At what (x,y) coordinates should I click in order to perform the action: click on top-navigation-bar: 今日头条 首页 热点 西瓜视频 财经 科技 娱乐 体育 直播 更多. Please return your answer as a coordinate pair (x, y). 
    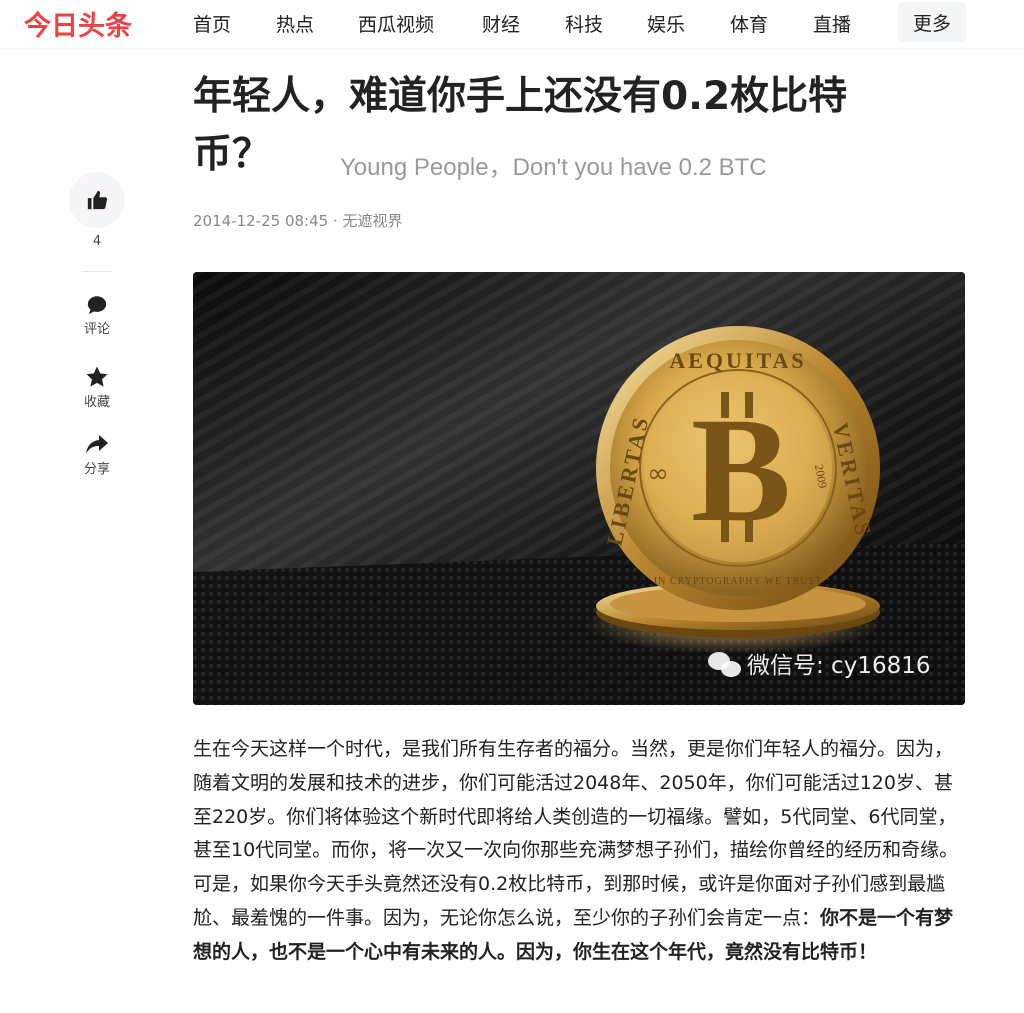
    Looking at the image, I should click on (512, 24).